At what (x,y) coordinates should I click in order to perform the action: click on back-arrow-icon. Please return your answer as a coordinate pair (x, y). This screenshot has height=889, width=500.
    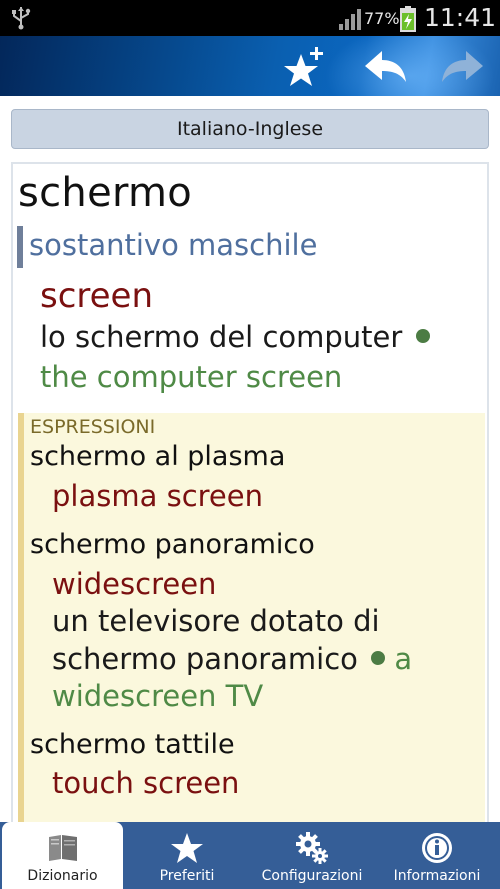
    Looking at the image, I should click on (385, 66).